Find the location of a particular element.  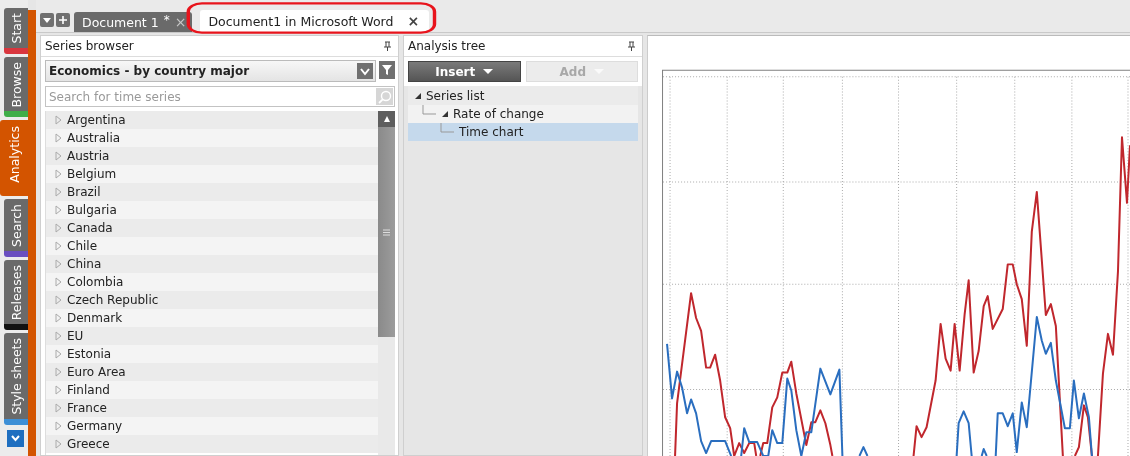

document-tab: Document 1 * × is located at coordinates (133, 22).